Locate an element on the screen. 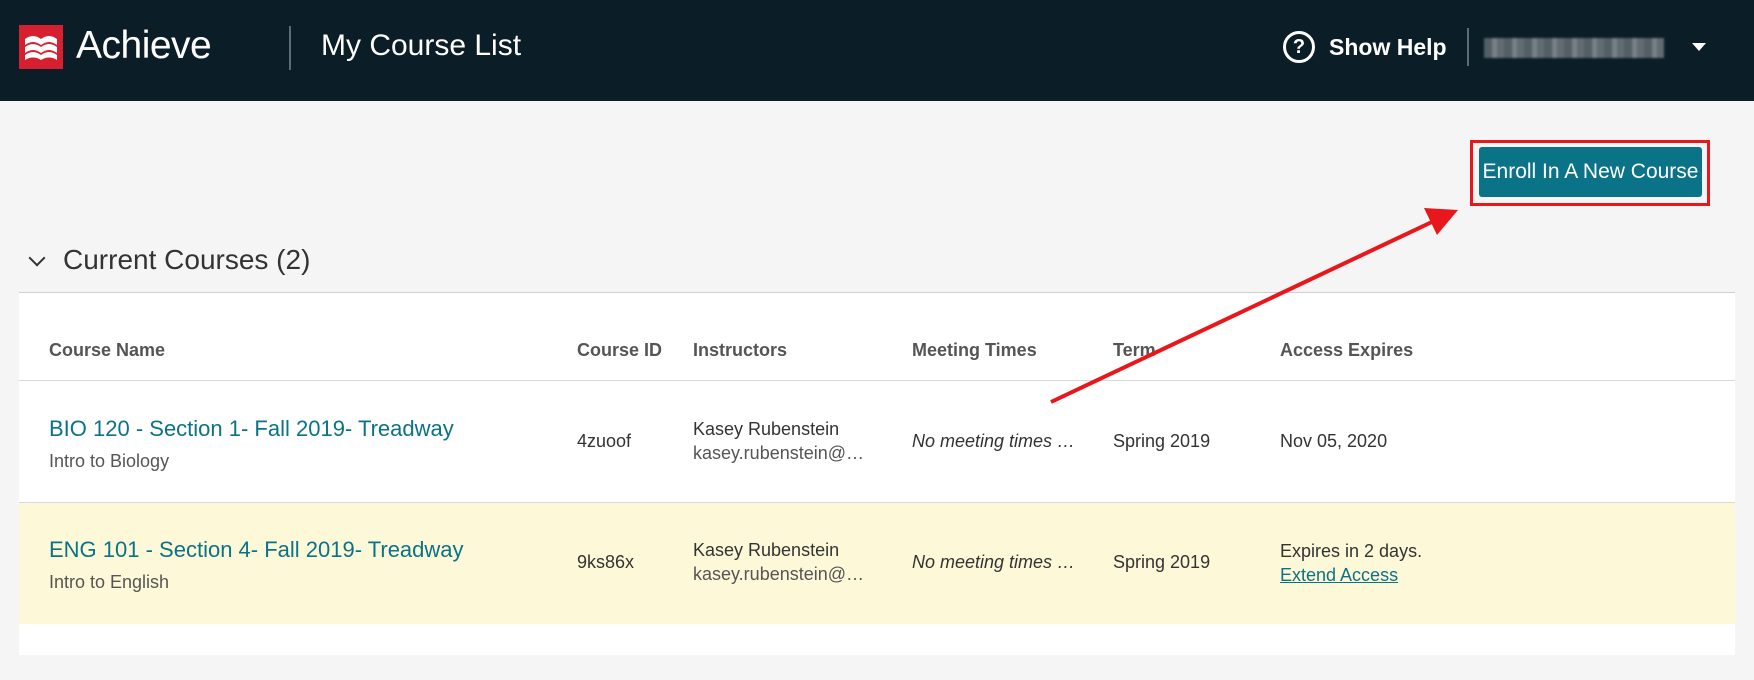 This screenshot has width=1754, height=680. current-courses-toggle: Current Courses (2) is located at coordinates (164, 260).